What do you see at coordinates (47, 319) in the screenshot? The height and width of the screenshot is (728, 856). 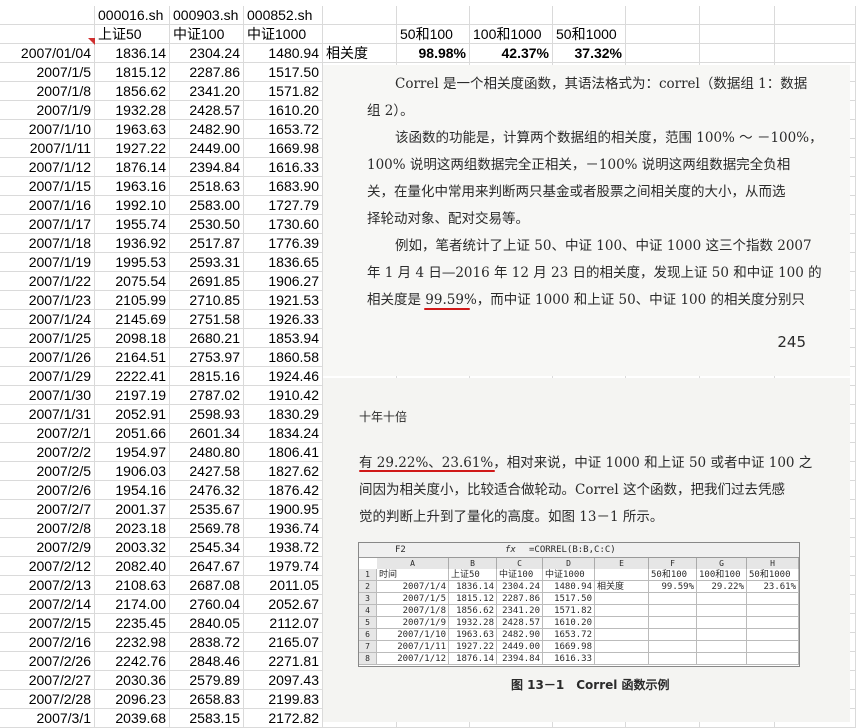 I see `date-cell: 2007/1/24` at bounding box center [47, 319].